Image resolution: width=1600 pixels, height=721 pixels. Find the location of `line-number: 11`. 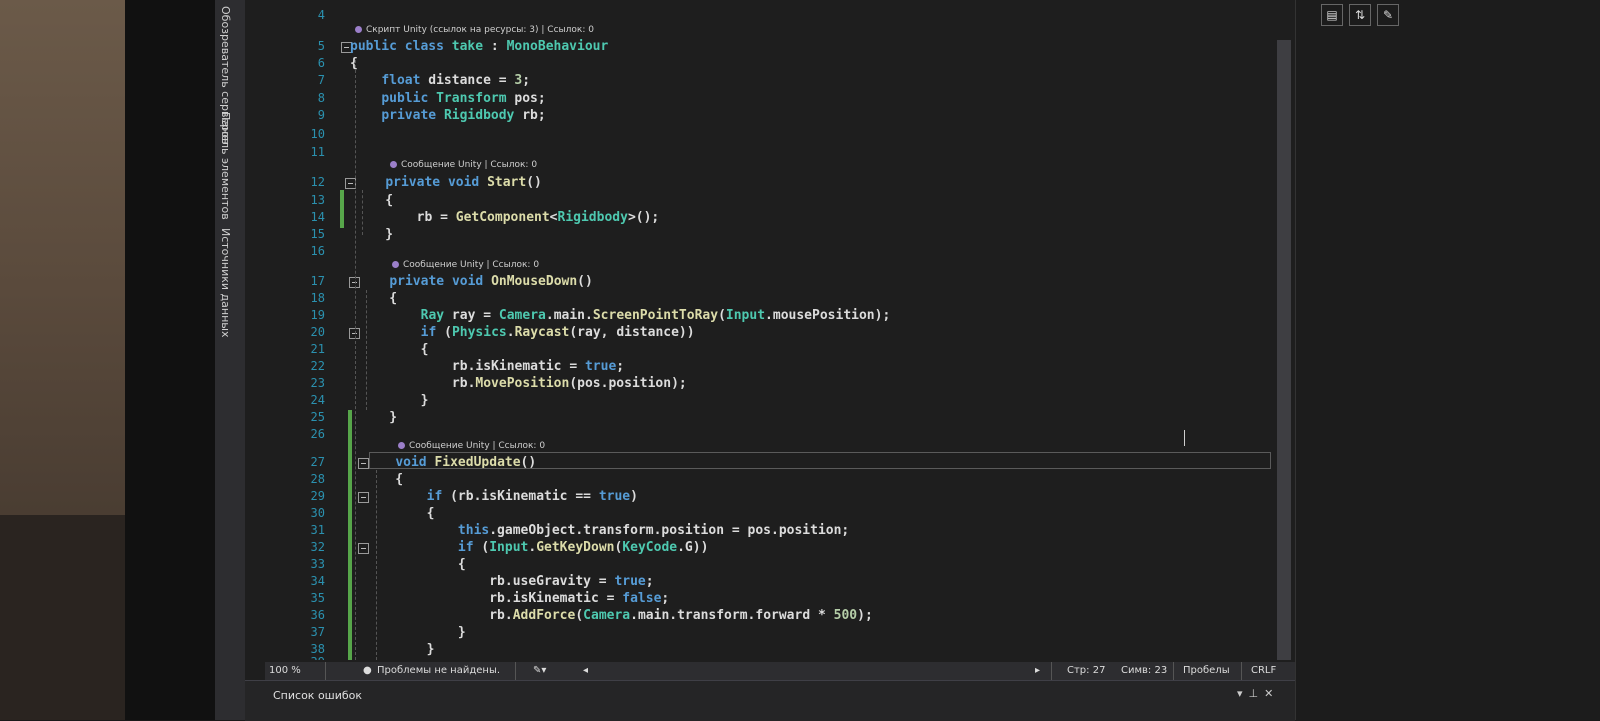

line-number: 11 is located at coordinates (317, 152).